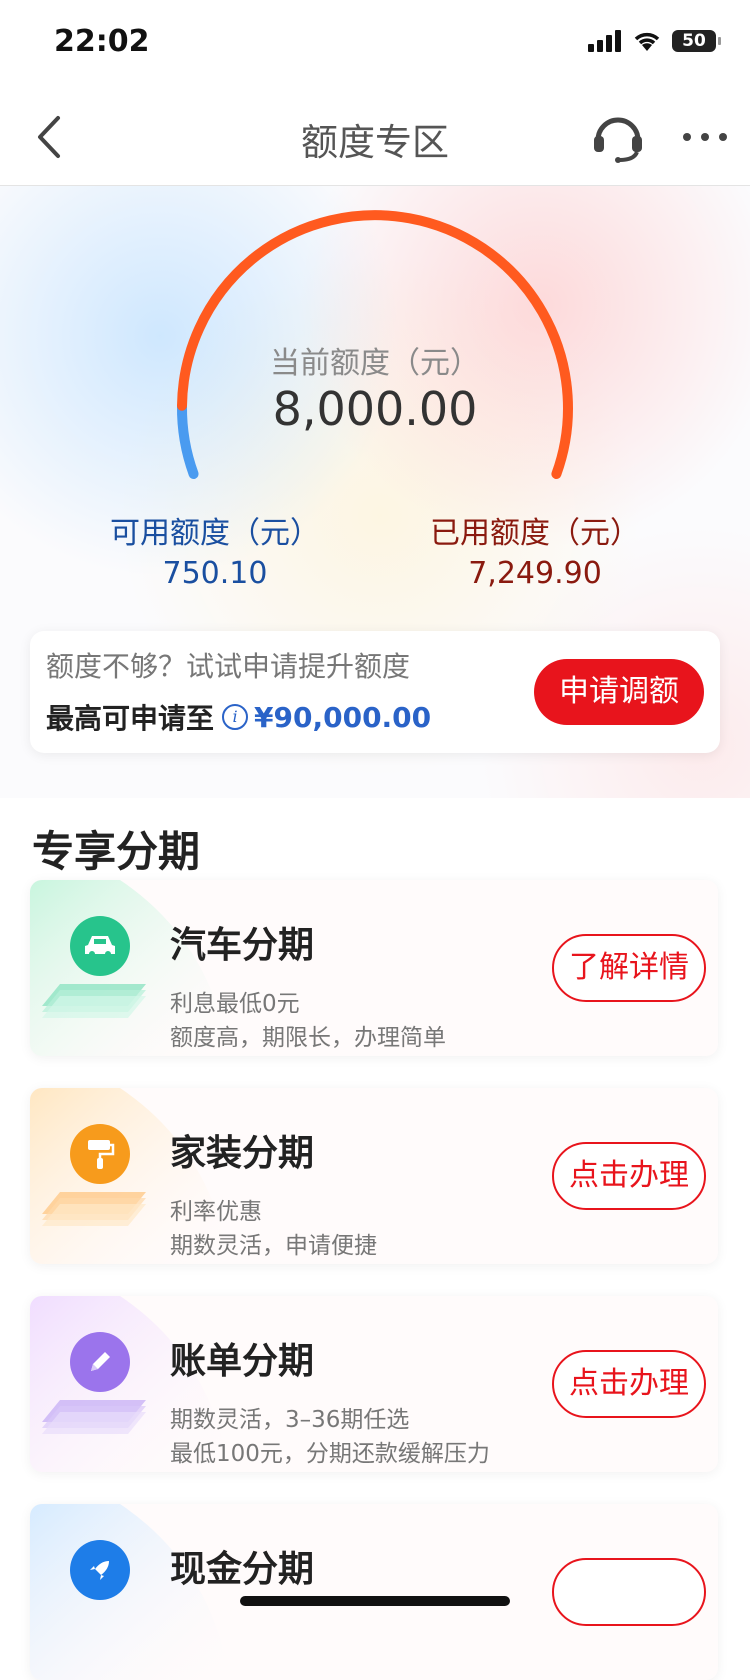 The image size is (750, 1680). I want to click on info-icon: i, so click(235, 717).